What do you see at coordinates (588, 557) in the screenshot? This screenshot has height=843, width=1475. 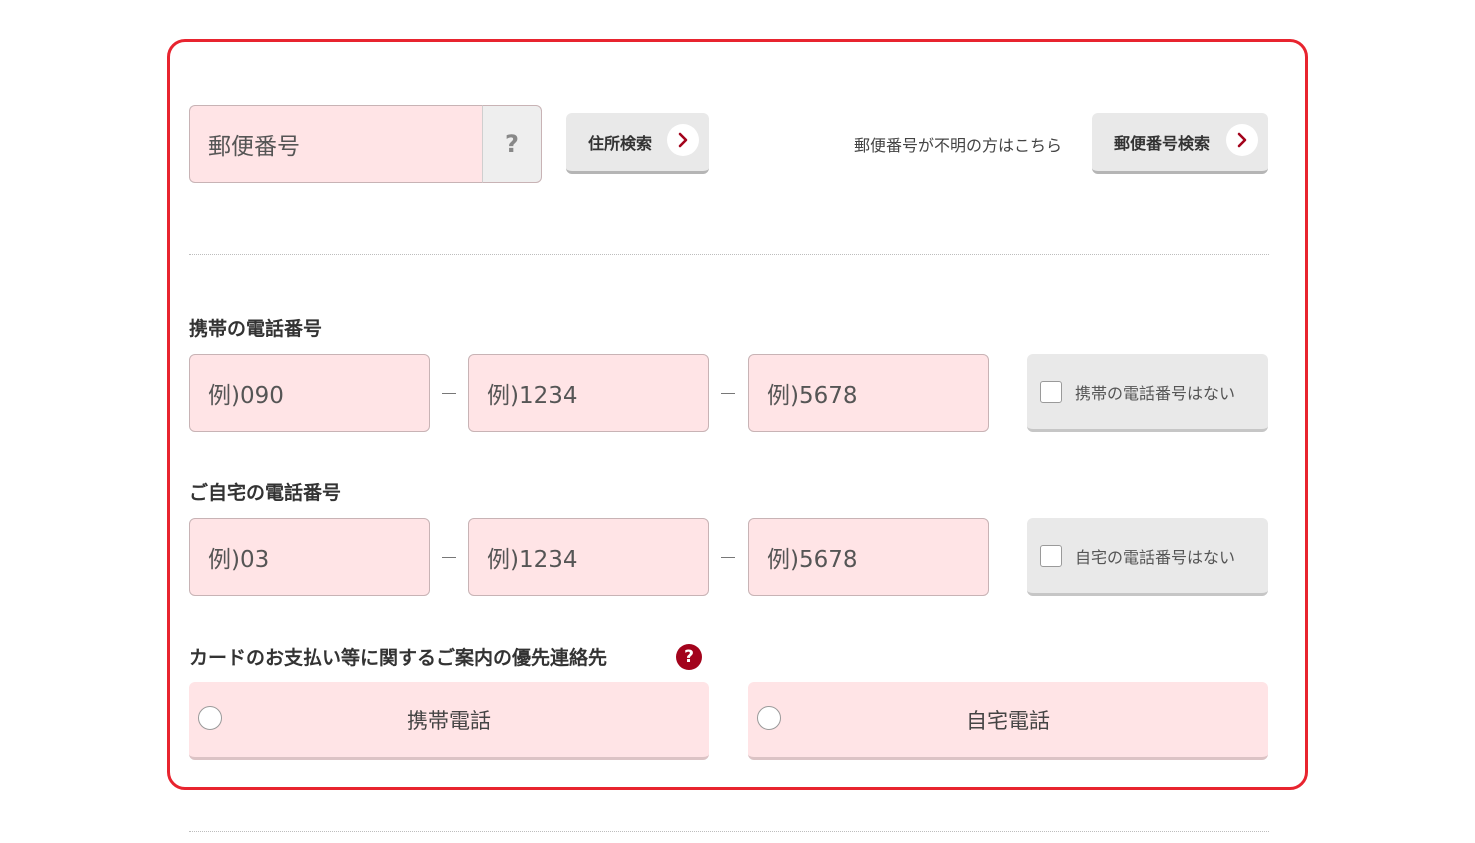 I see `home-phone-part2-input: 例)1234` at bounding box center [588, 557].